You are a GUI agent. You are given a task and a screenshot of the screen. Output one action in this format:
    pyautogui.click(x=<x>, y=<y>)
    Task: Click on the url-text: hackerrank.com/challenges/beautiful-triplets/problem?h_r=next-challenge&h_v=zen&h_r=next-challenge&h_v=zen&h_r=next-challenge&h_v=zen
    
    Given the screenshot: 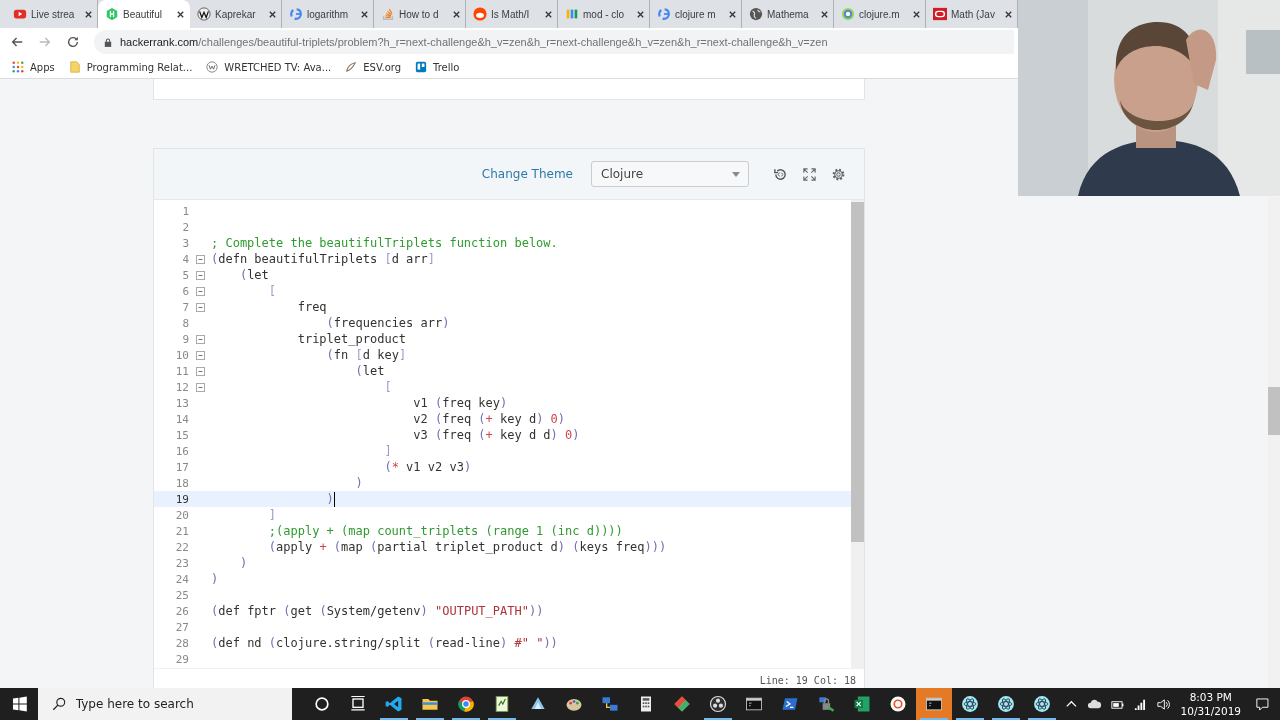 What is the action you would take?
    pyautogui.click(x=474, y=42)
    